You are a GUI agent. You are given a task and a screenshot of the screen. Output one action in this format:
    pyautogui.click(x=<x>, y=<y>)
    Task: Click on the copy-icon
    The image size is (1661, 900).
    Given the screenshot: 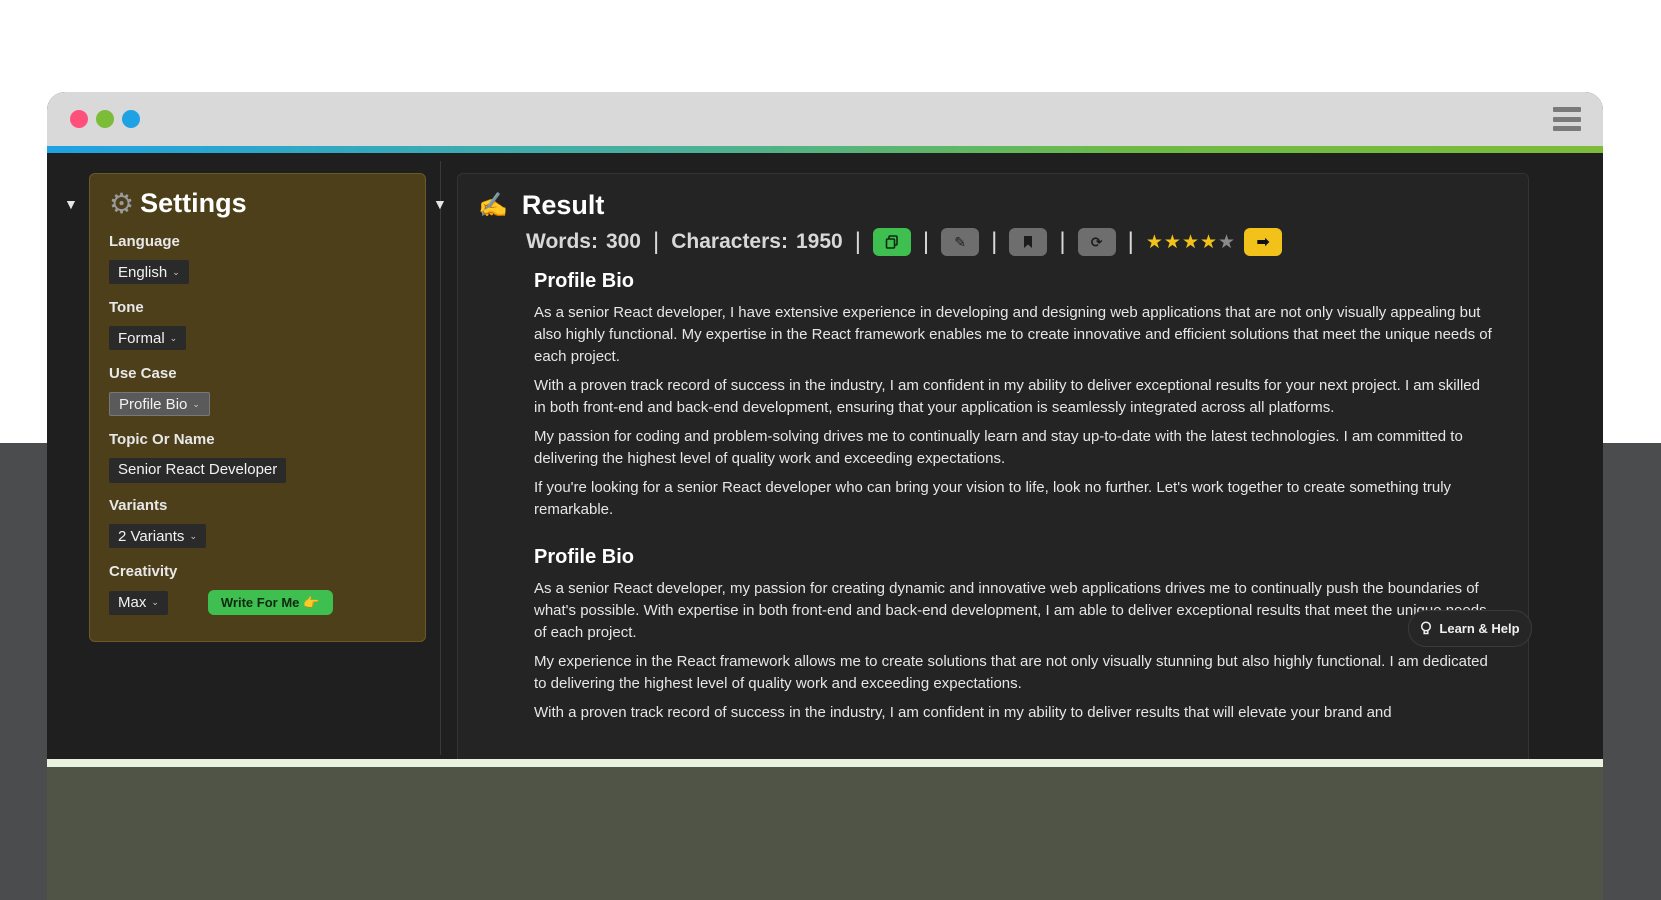 What is the action you would take?
    pyautogui.click(x=891, y=242)
    